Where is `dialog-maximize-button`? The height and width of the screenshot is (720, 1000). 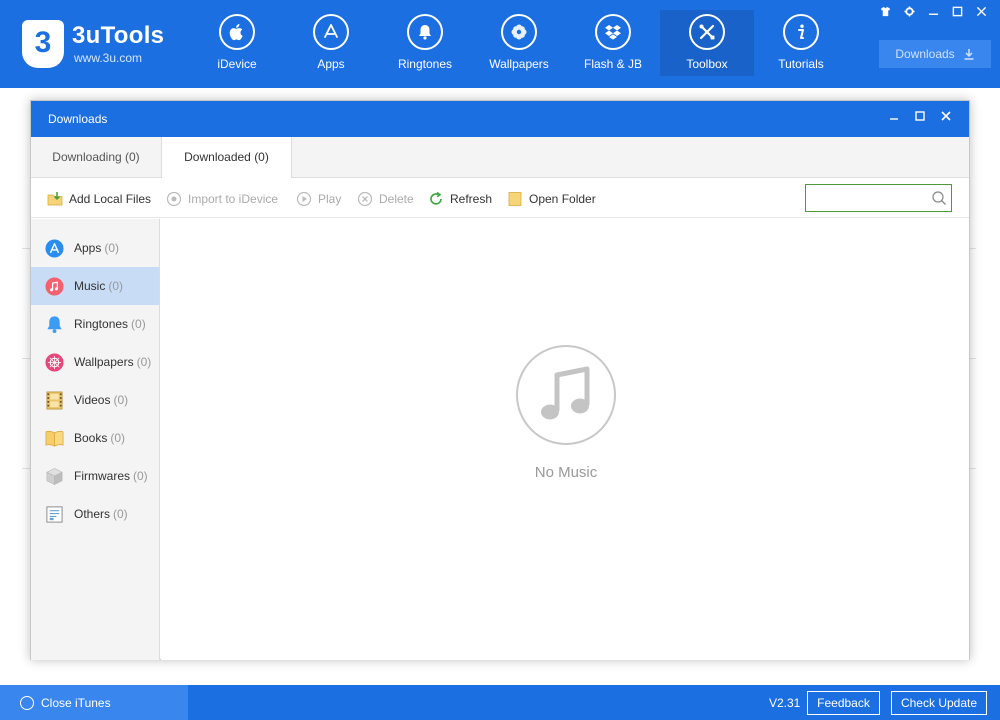 dialog-maximize-button is located at coordinates (920, 116).